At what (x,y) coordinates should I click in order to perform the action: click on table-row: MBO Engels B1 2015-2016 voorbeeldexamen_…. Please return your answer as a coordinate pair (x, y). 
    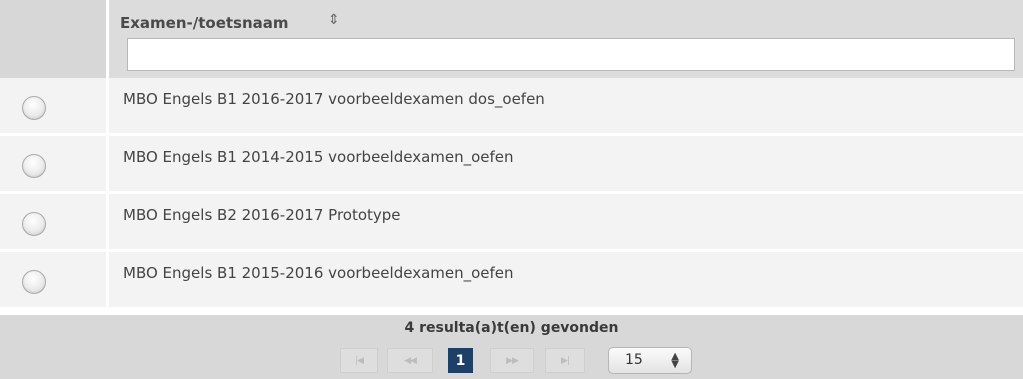
    Looking at the image, I should click on (511, 279).